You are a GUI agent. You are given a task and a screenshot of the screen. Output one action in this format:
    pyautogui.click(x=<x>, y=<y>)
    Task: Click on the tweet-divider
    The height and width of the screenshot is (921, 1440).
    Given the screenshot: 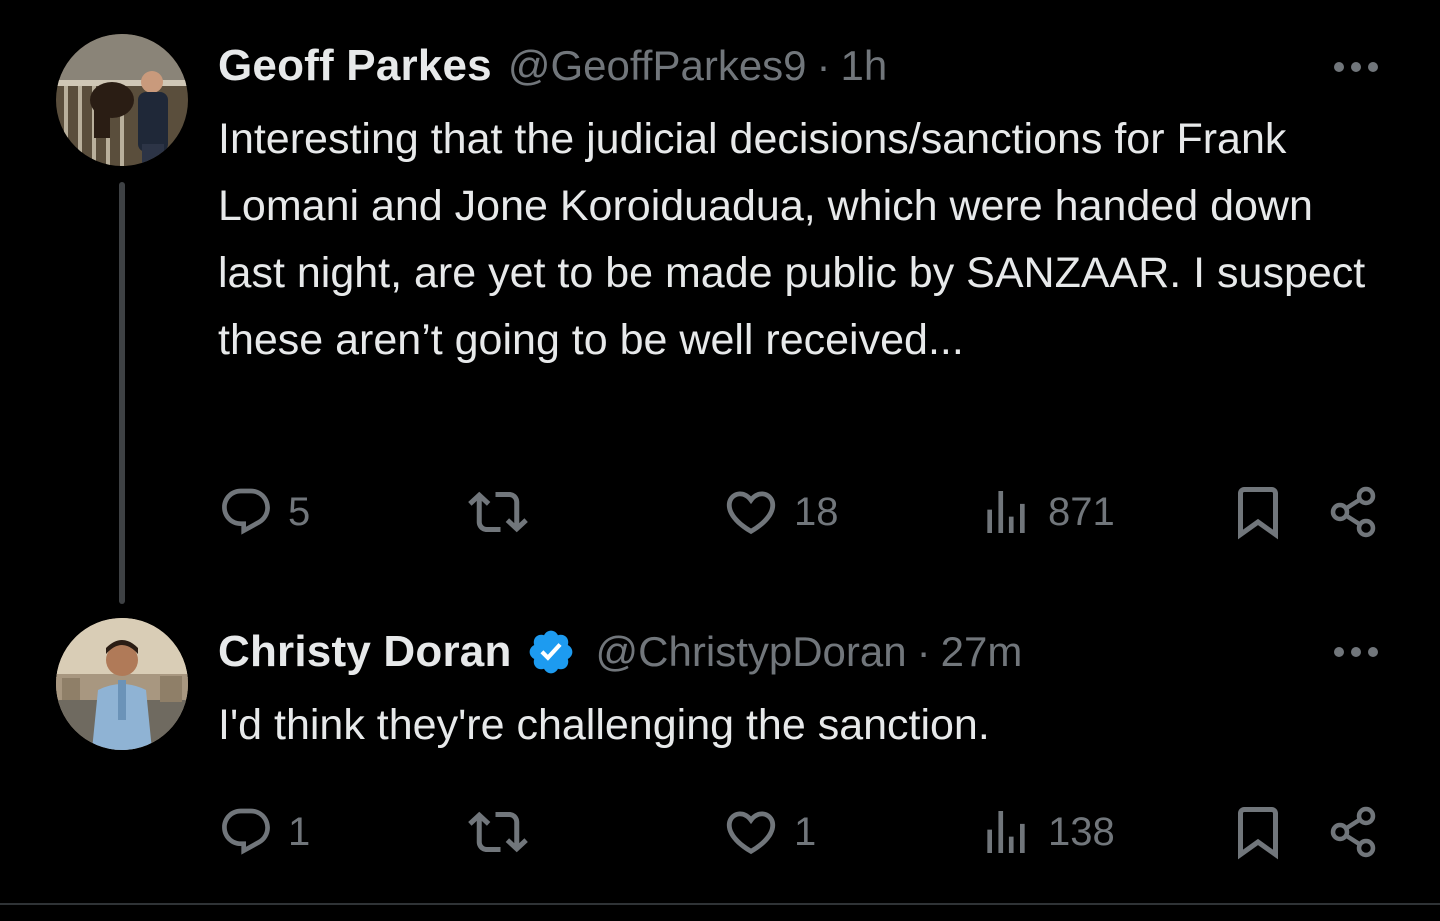 What is the action you would take?
    pyautogui.click(x=720, y=904)
    